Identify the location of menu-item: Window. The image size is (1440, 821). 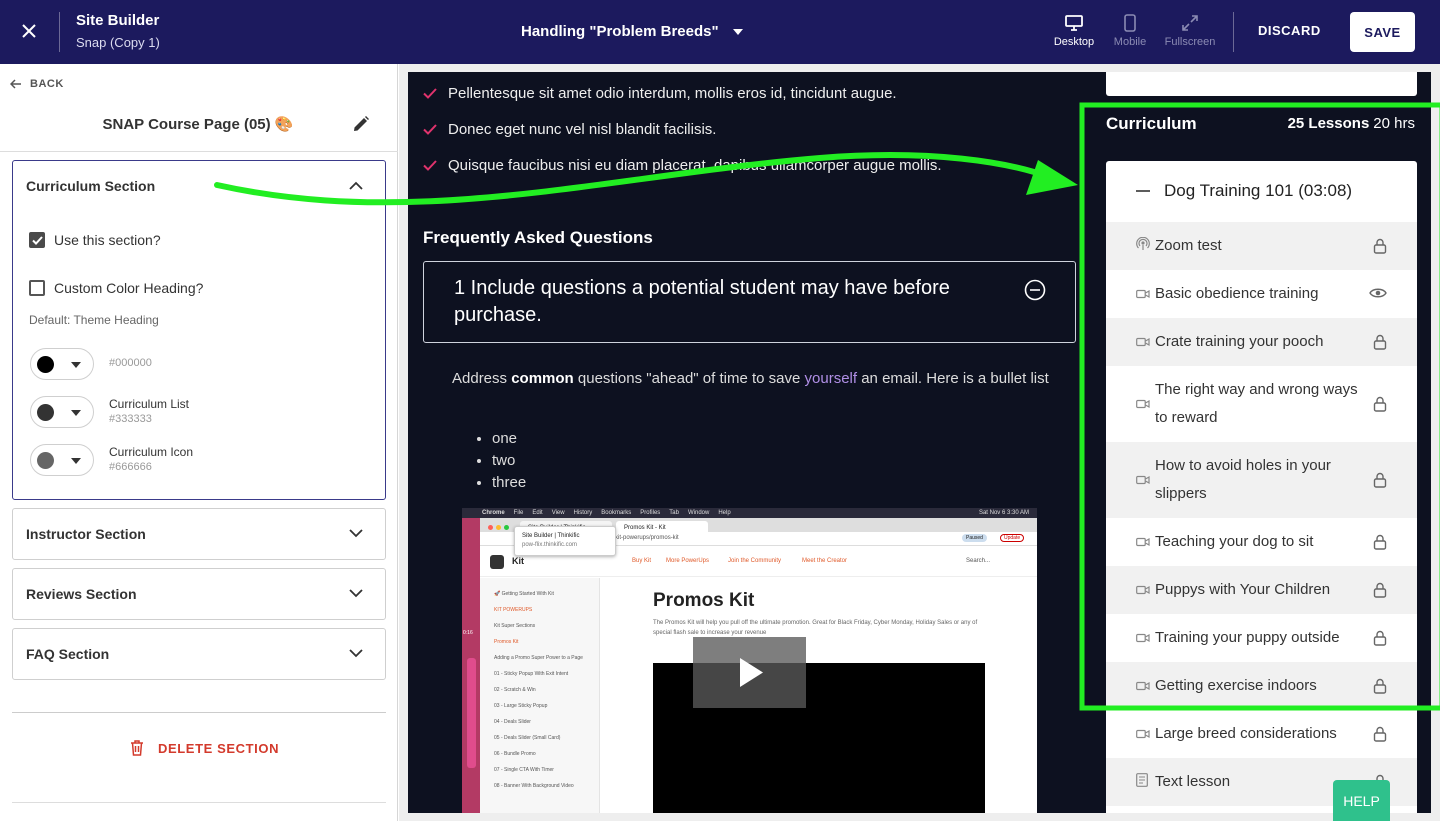
(698, 513).